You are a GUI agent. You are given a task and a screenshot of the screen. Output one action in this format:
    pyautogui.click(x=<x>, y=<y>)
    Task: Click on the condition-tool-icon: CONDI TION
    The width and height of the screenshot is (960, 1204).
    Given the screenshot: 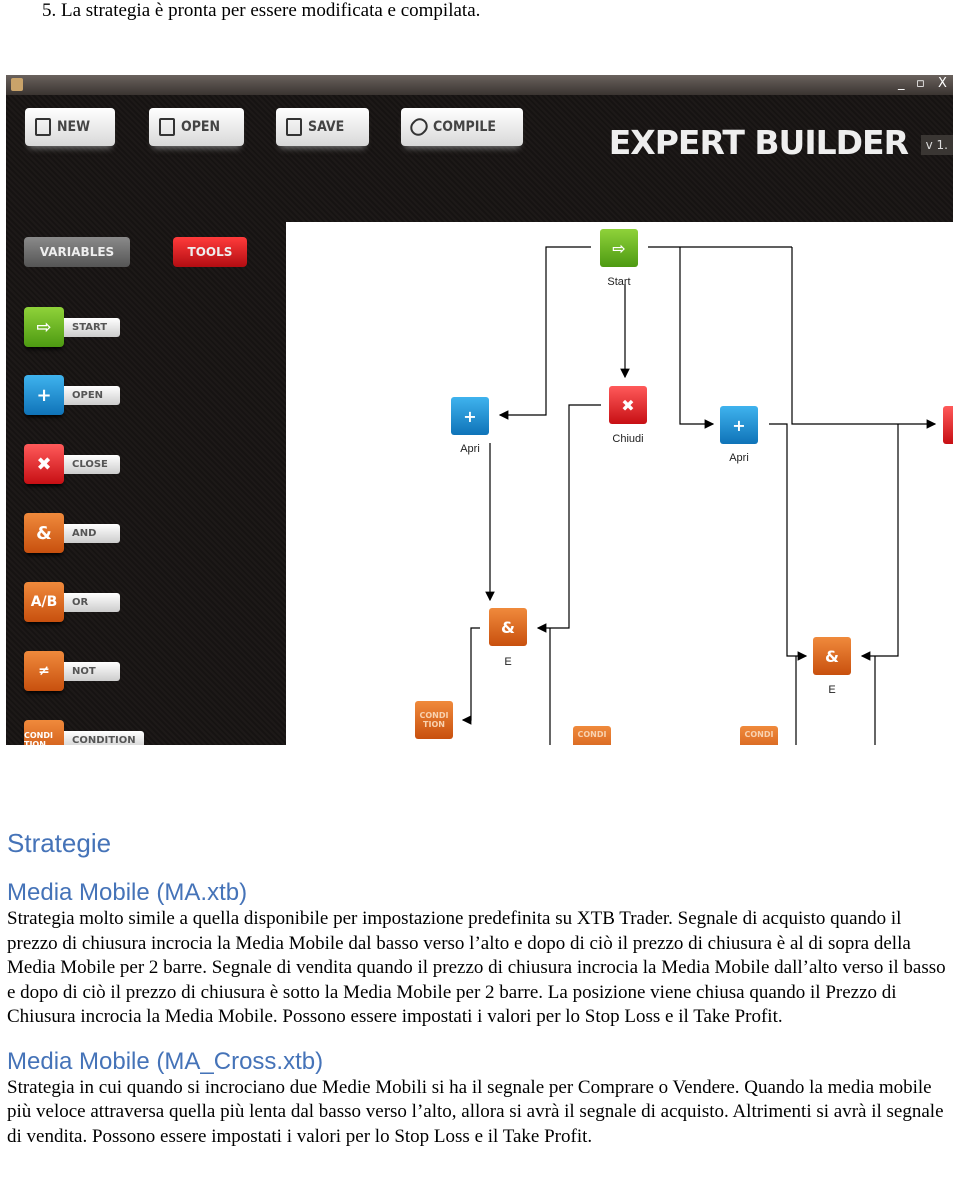 What is the action you would take?
    pyautogui.click(x=44, y=732)
    